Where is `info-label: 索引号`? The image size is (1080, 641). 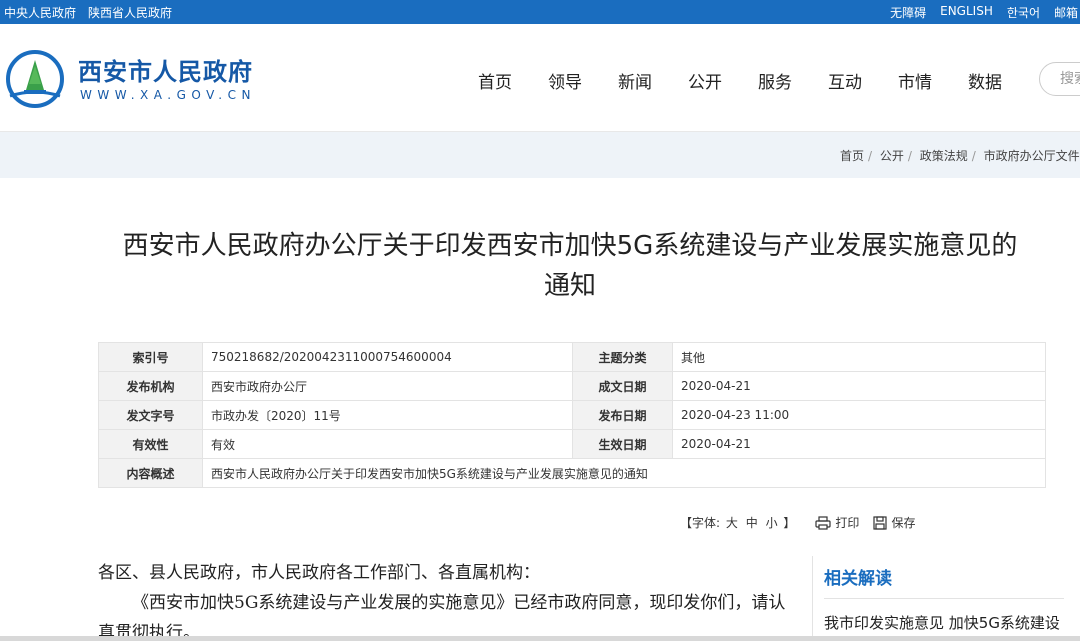
info-label: 索引号 is located at coordinates (150, 357).